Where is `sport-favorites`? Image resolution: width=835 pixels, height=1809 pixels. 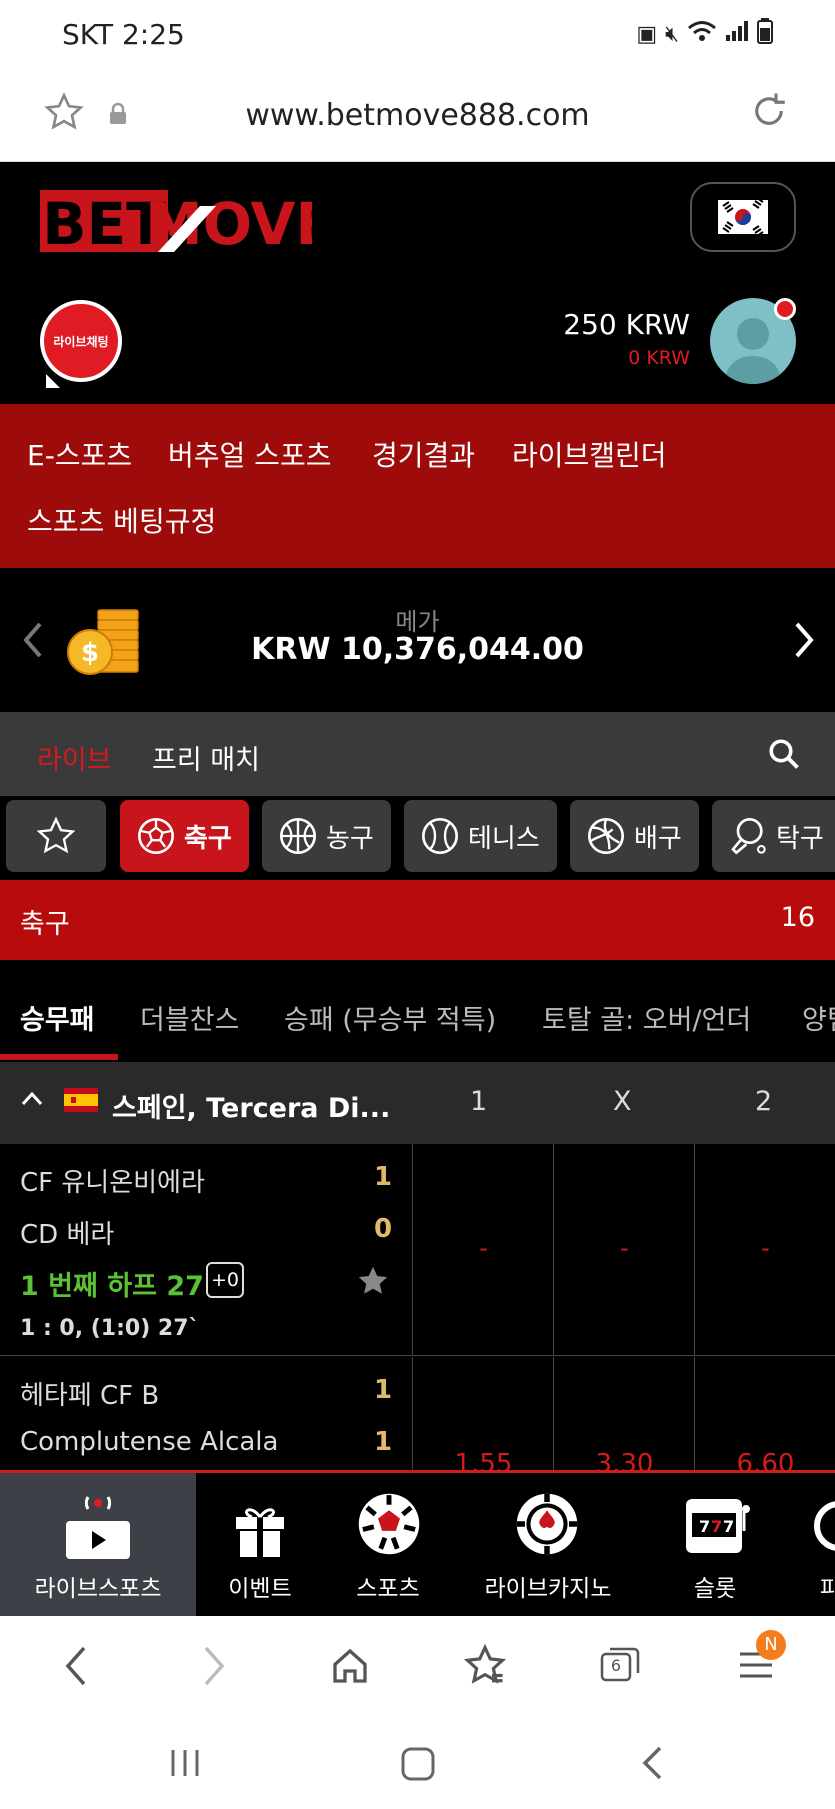
sport-favorites is located at coordinates (56, 836).